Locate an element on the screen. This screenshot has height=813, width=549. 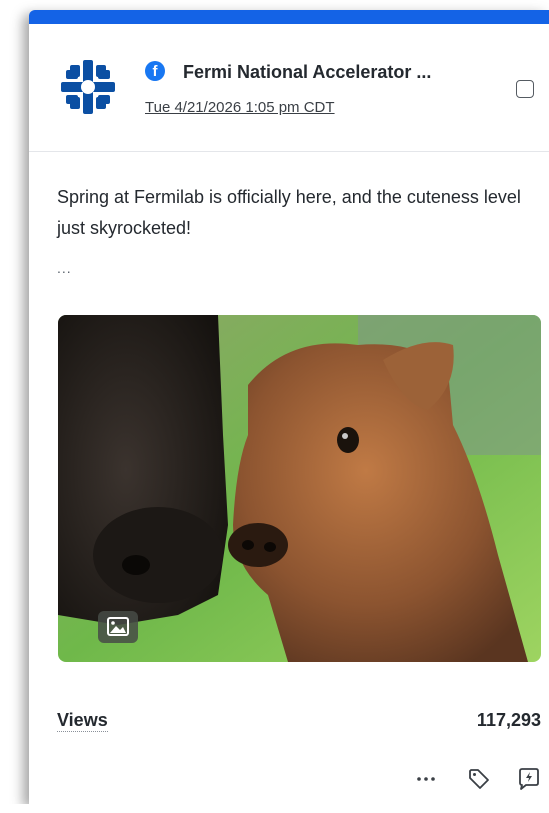
select-checkbox is located at coordinates (525, 89).